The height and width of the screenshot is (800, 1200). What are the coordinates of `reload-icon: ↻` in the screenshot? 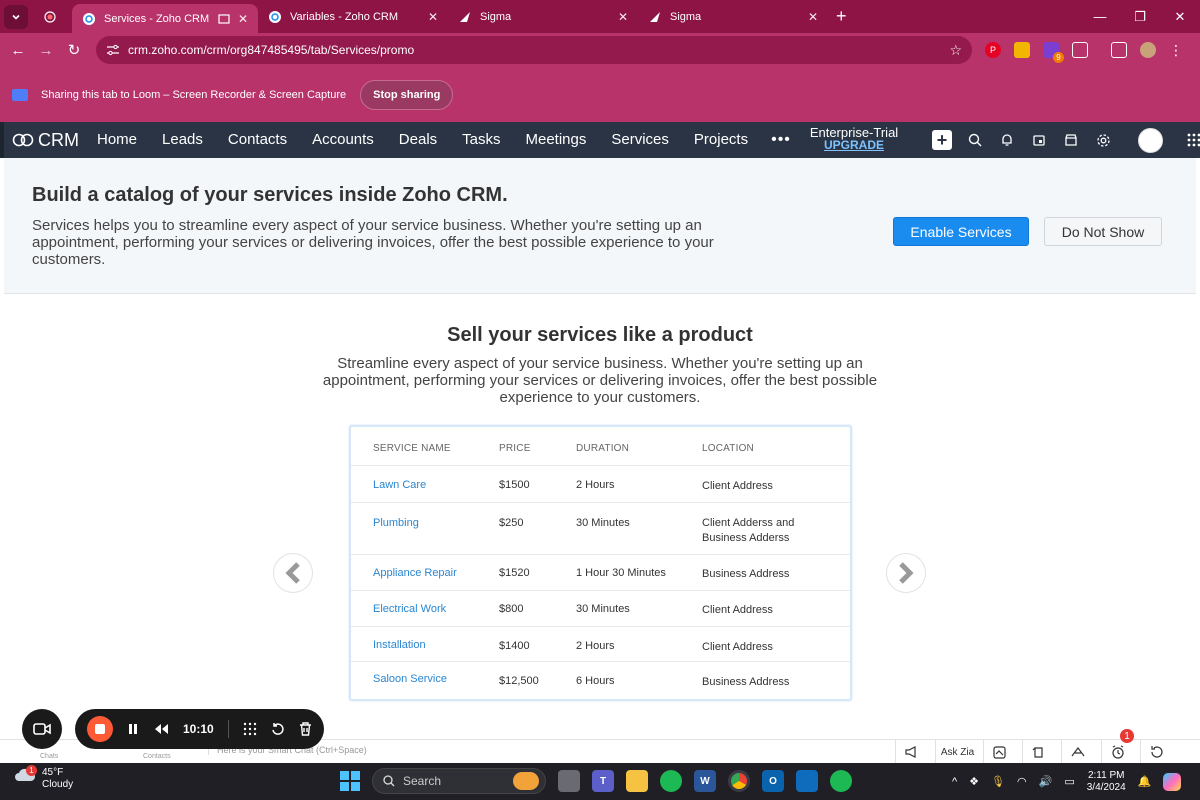 It's located at (74, 50).